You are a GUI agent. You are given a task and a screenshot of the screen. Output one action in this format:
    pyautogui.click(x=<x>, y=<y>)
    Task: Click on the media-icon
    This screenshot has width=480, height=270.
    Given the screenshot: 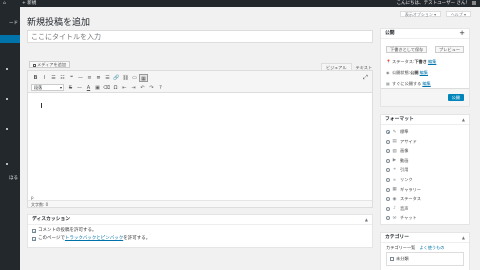 What is the action you would take?
    pyautogui.click(x=34, y=65)
    